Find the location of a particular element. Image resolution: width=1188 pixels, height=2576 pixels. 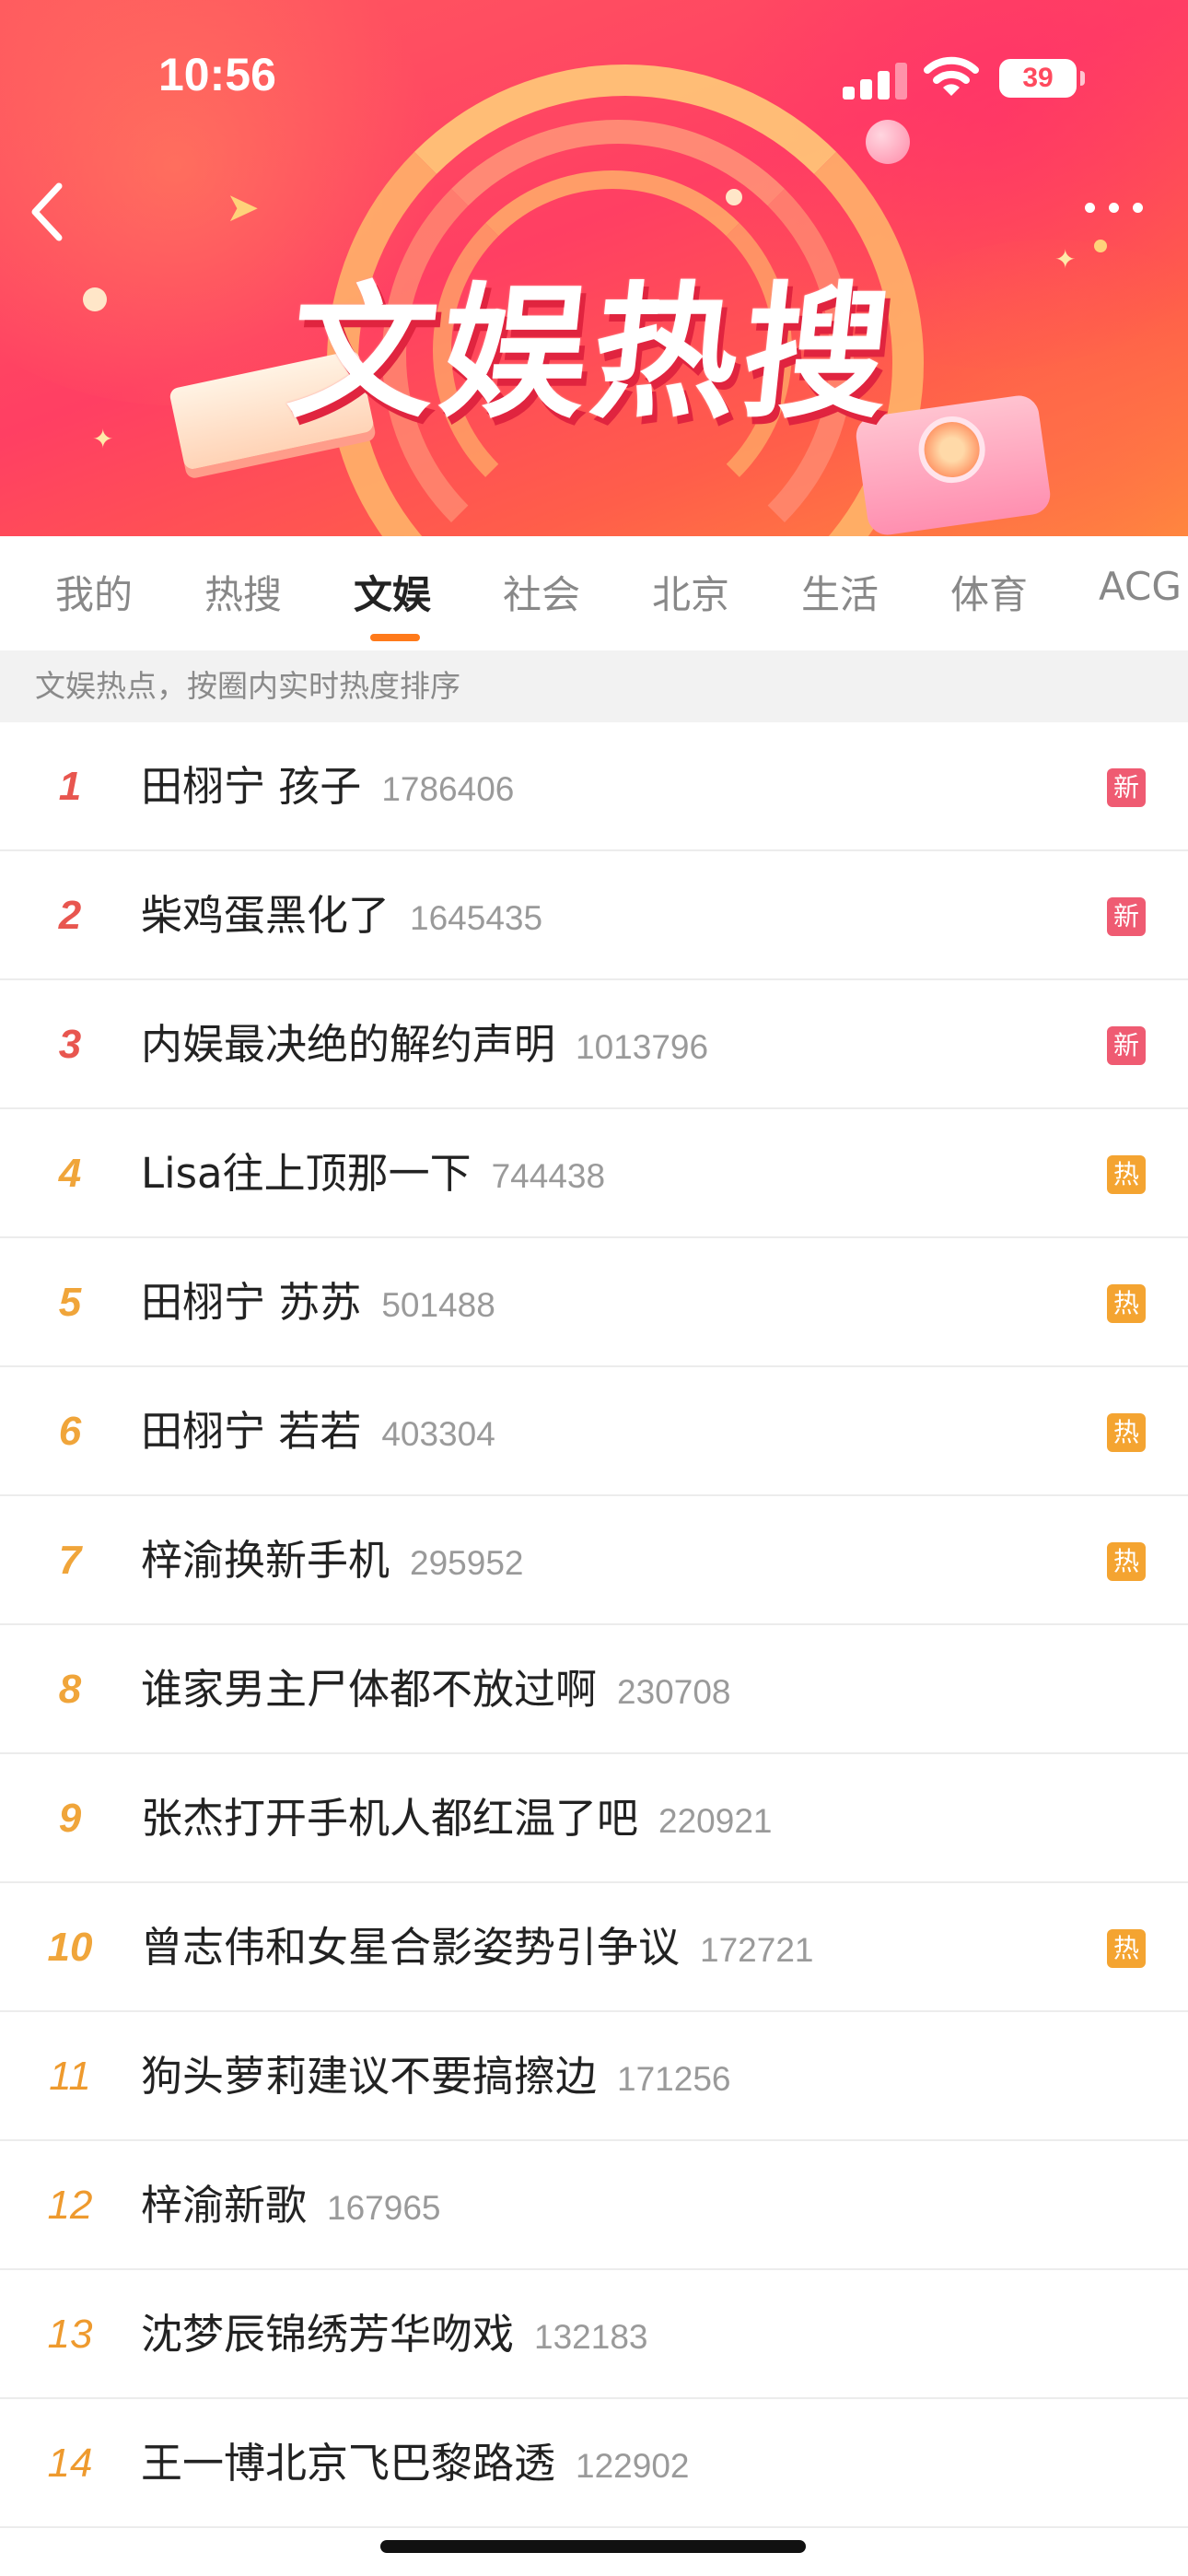

list-item: 10 曾志伟和女星合影姿势引争议 172721 热 is located at coordinates (594, 1948).